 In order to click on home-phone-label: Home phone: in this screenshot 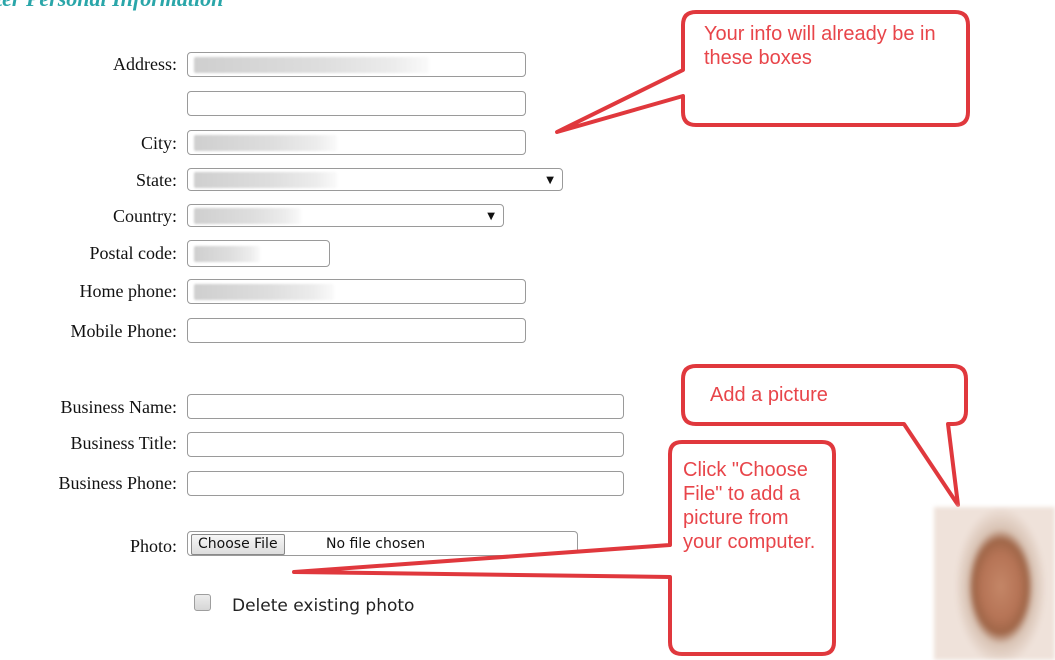, I will do `click(128, 291)`.